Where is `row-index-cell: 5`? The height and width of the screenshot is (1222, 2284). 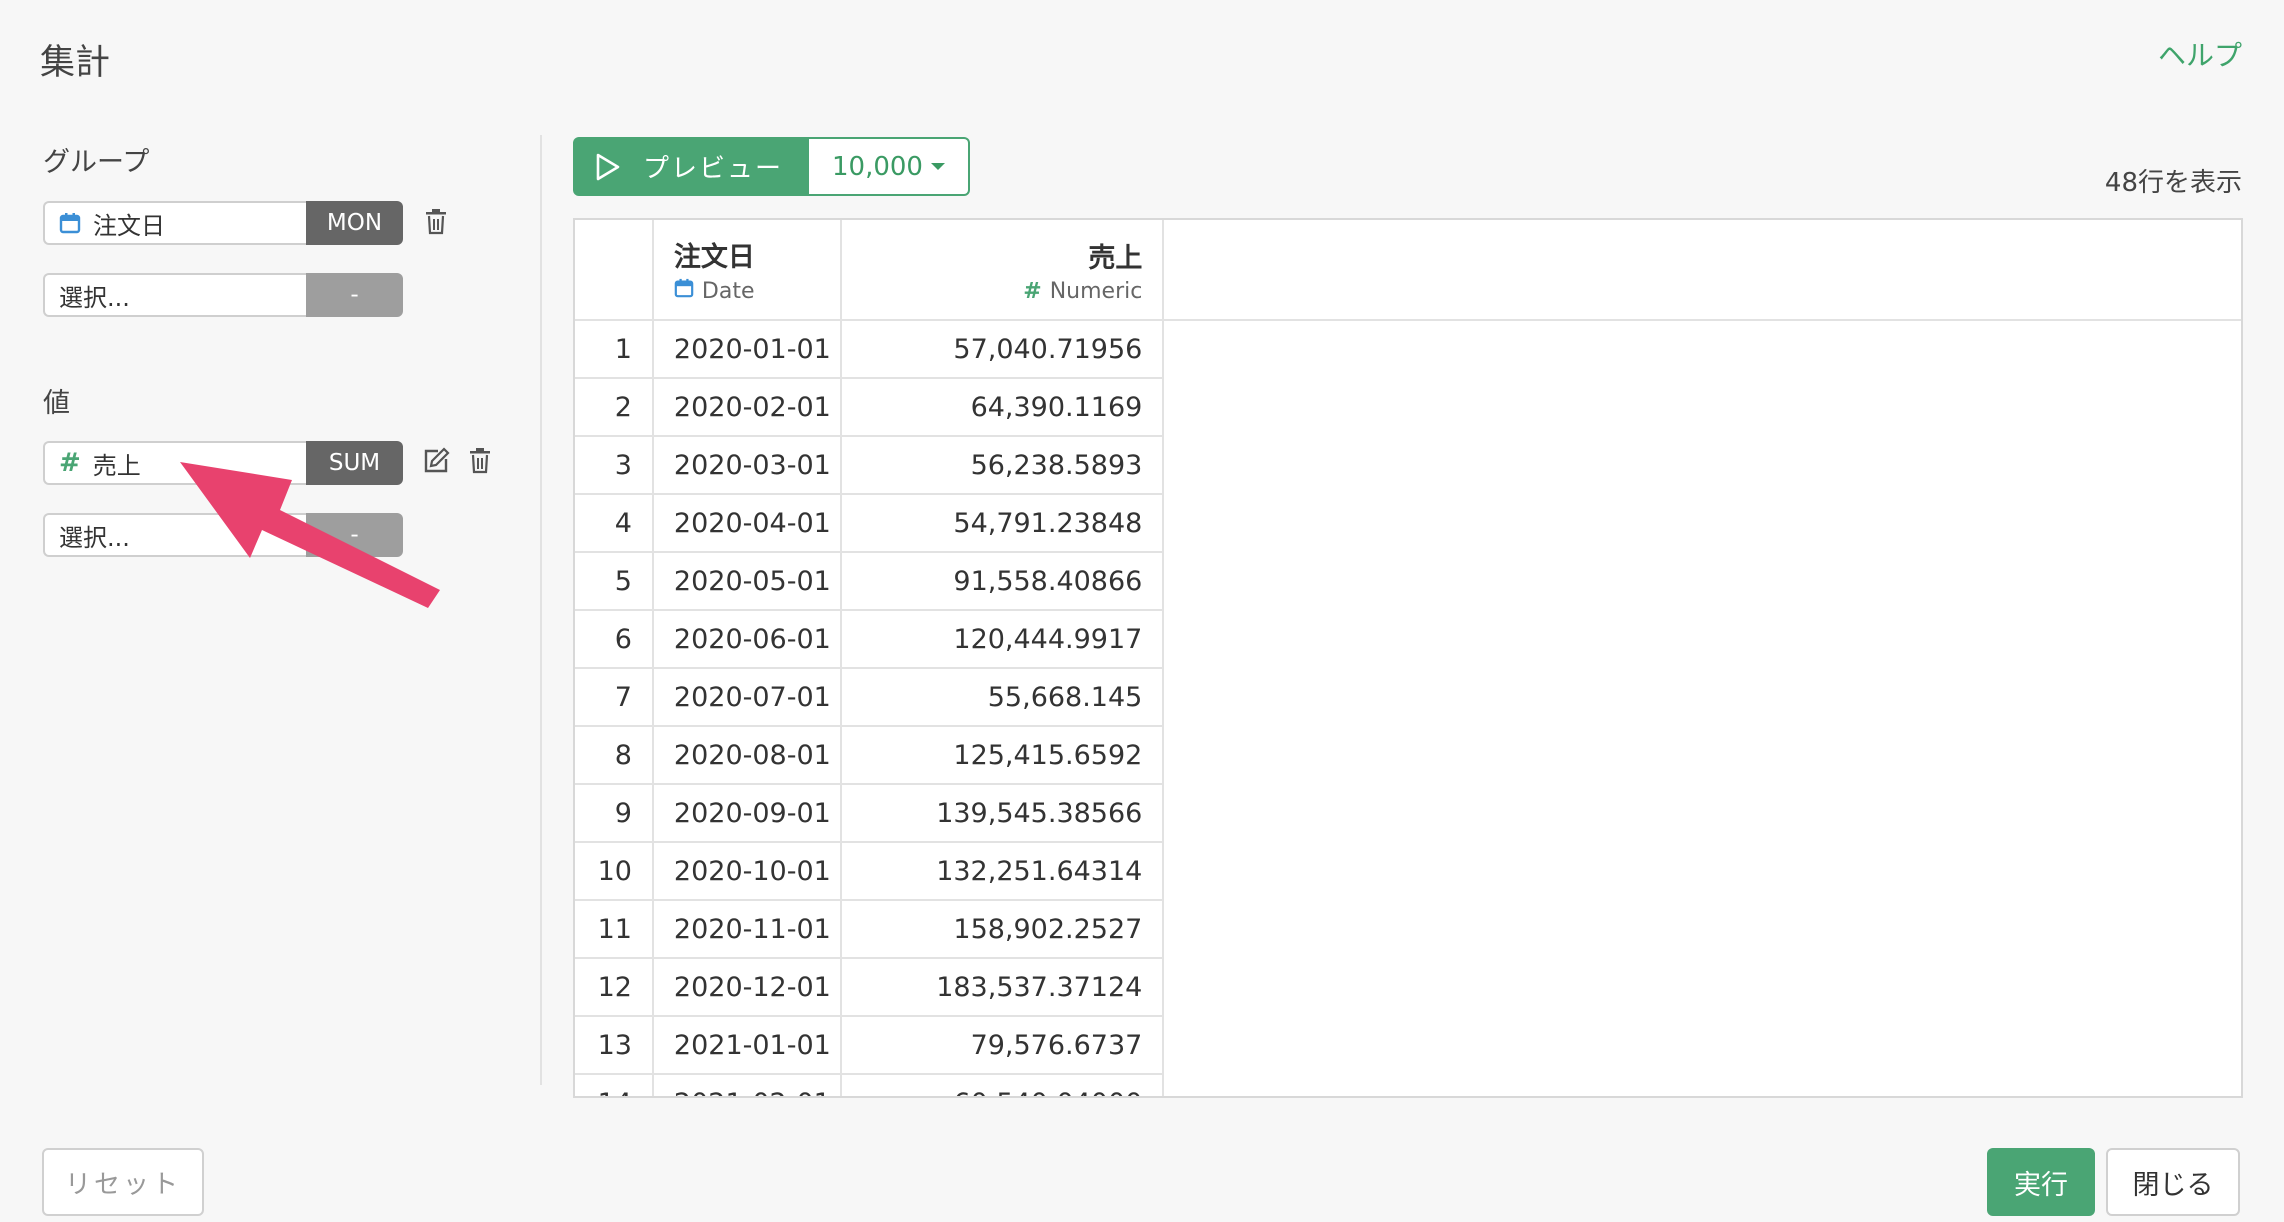 row-index-cell: 5 is located at coordinates (614, 581).